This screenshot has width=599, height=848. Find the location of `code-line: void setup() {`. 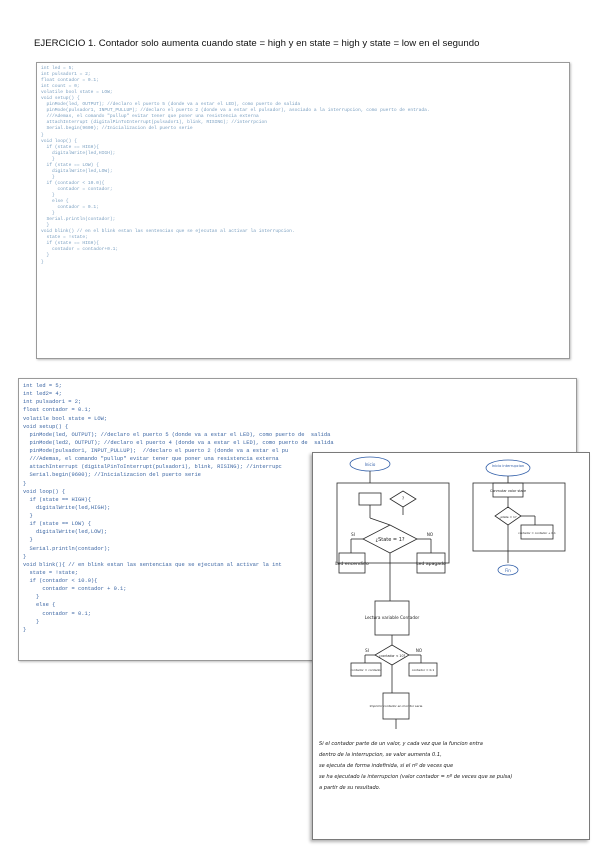

code-line: void setup() { is located at coordinates (46, 426).